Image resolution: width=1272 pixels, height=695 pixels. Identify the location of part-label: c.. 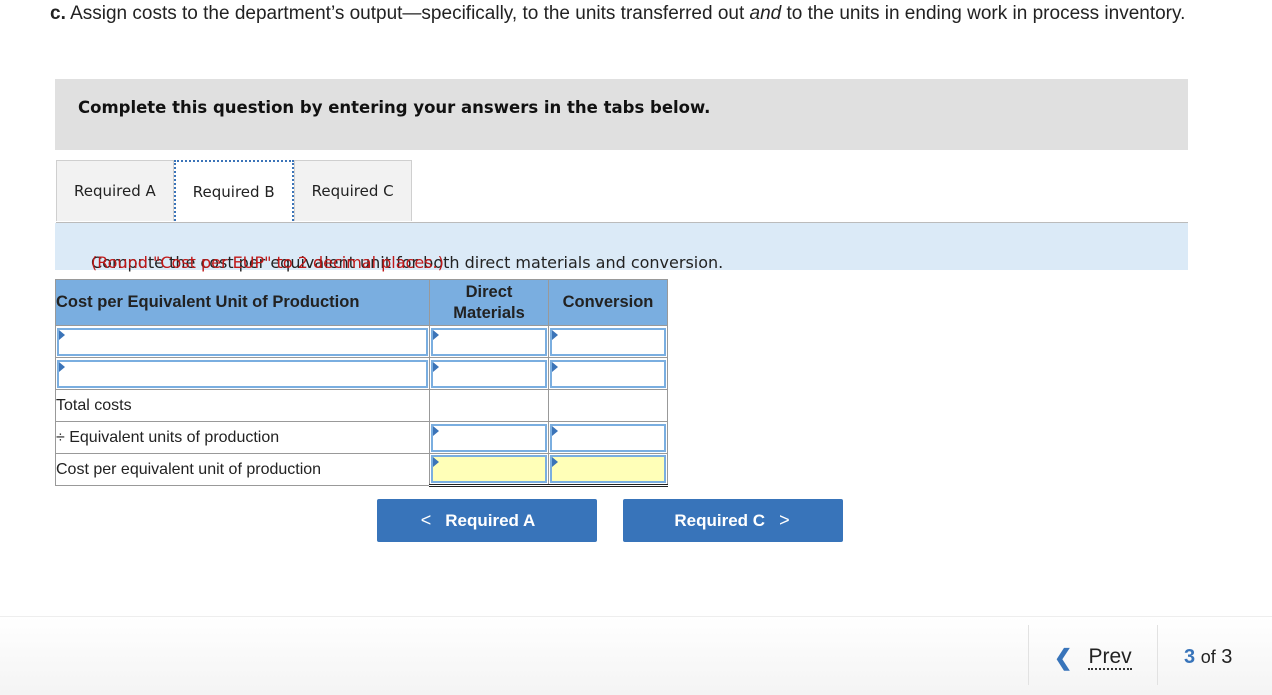
(58, 13).